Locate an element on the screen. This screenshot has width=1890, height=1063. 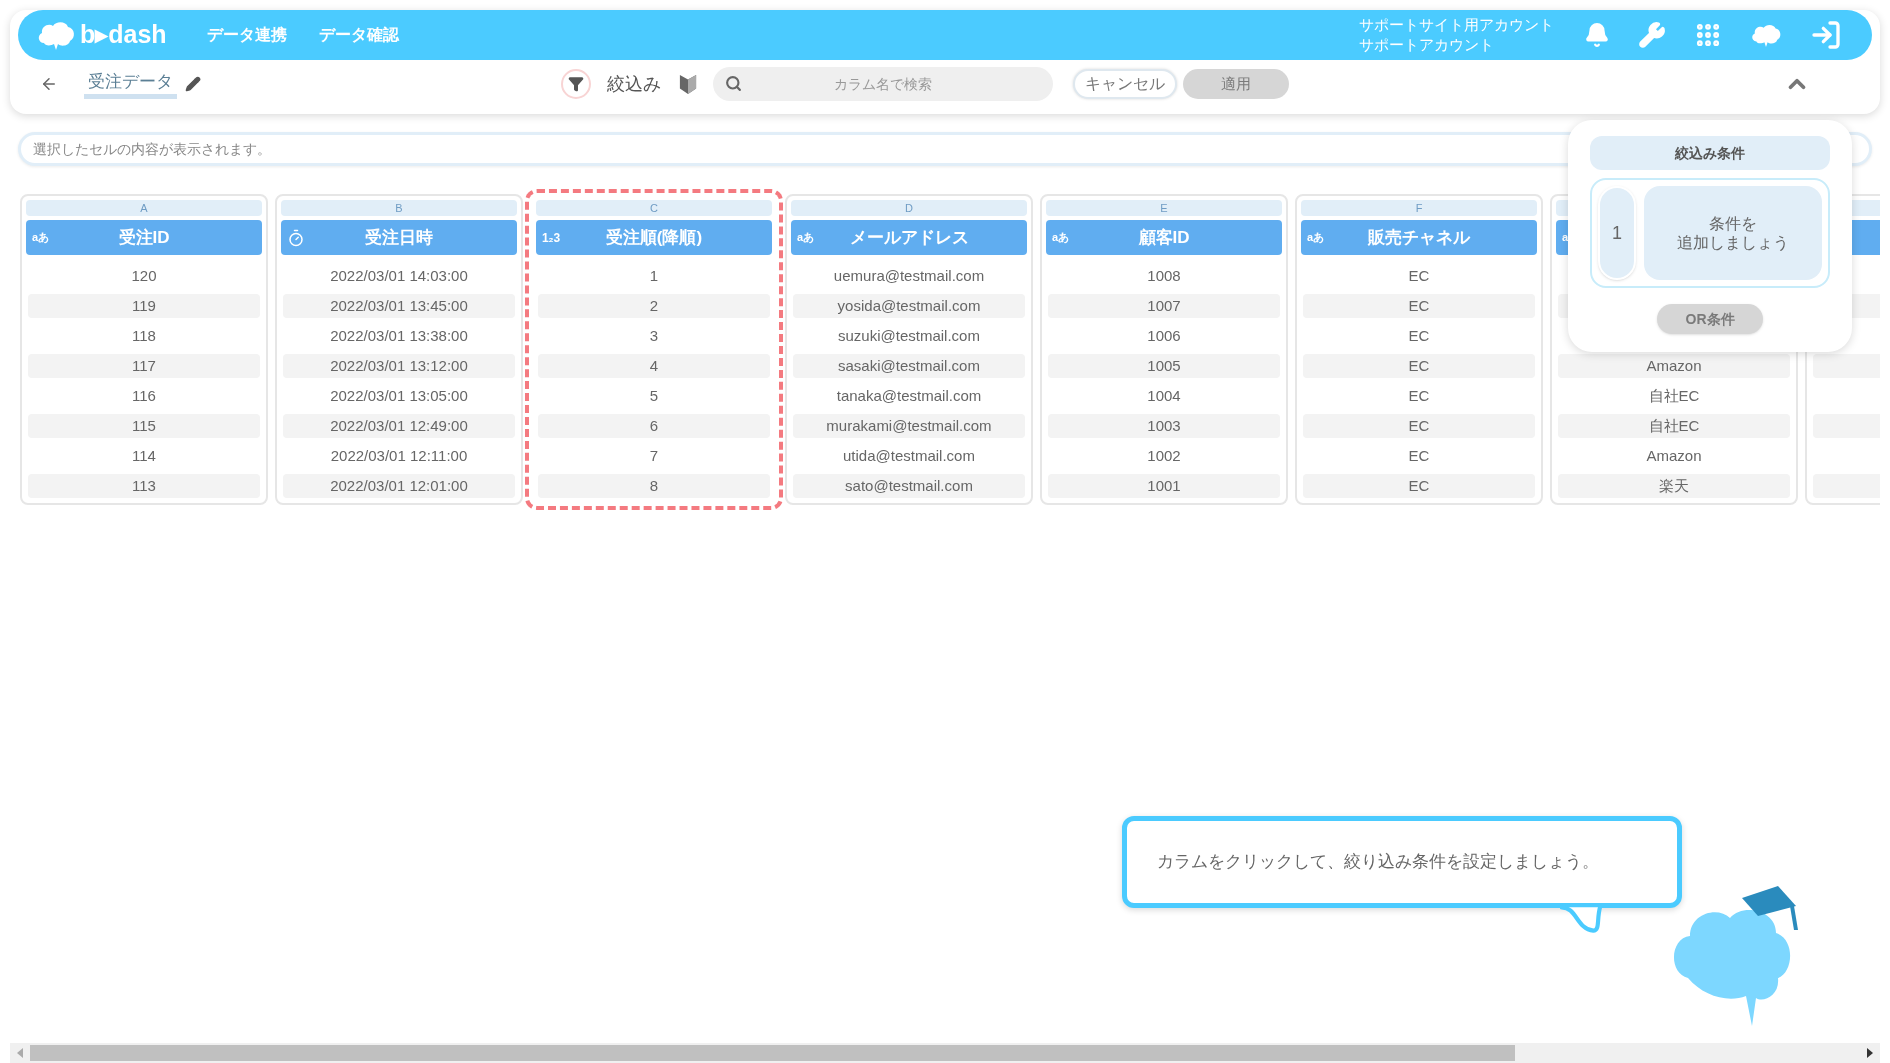
column-header: 1₂3 受注順(降順) is located at coordinates (654, 237).